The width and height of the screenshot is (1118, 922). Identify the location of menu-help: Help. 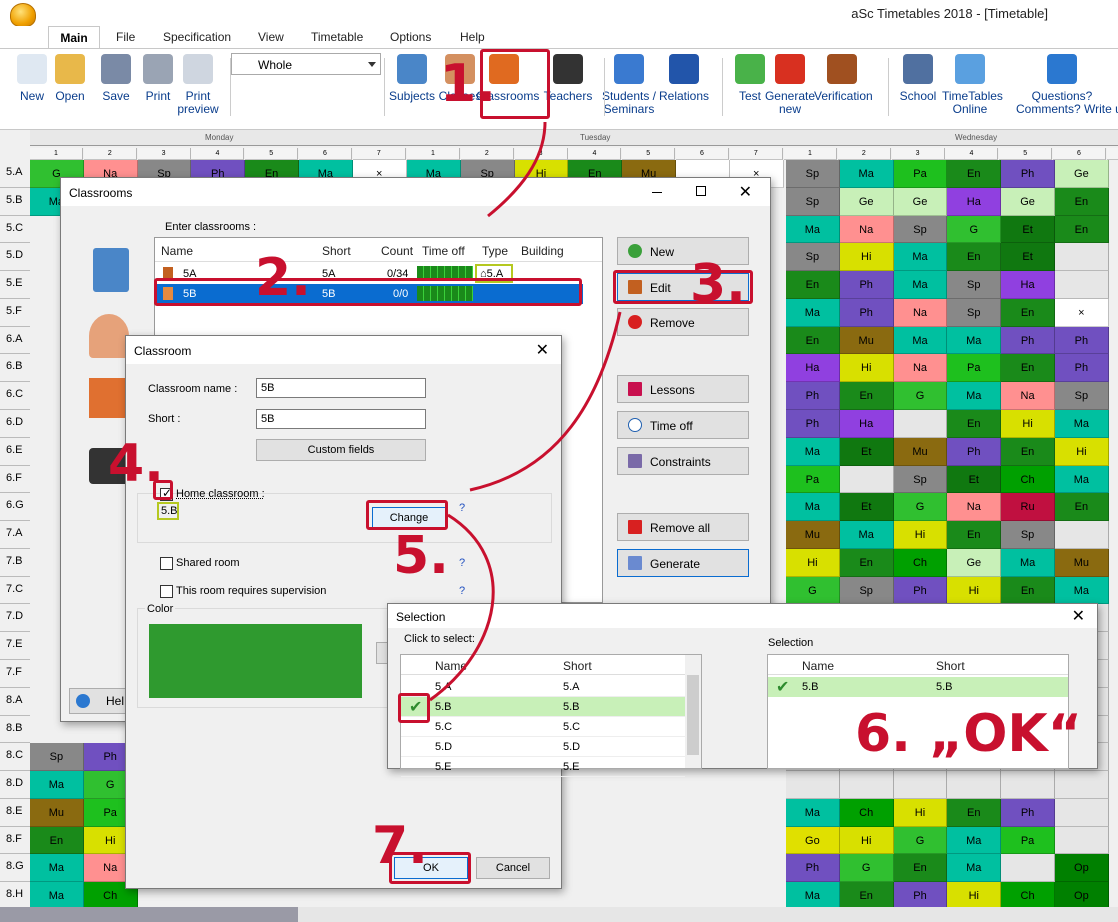
(472, 37).